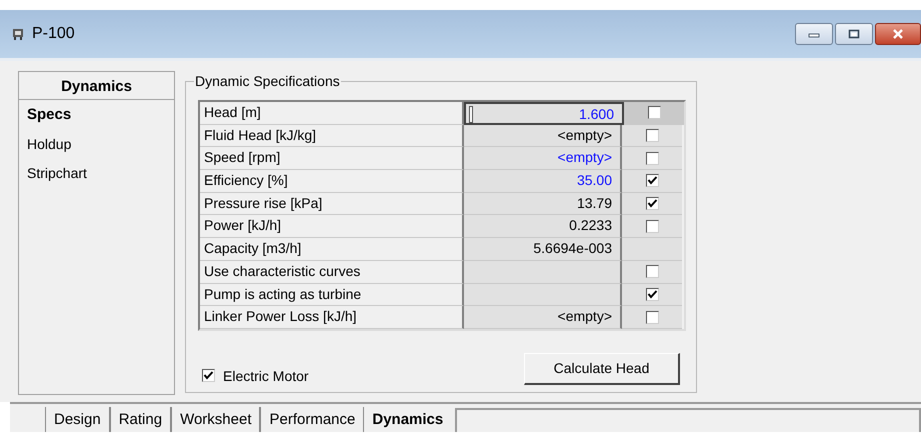  Describe the element at coordinates (215, 419) in the screenshot. I see `tab: Worksheet` at that location.